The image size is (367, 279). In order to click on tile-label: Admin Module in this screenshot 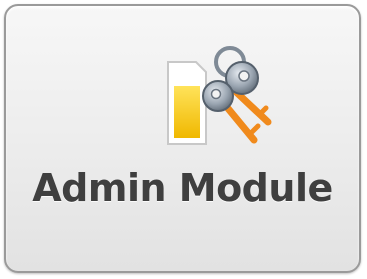, I will do `click(182, 188)`.